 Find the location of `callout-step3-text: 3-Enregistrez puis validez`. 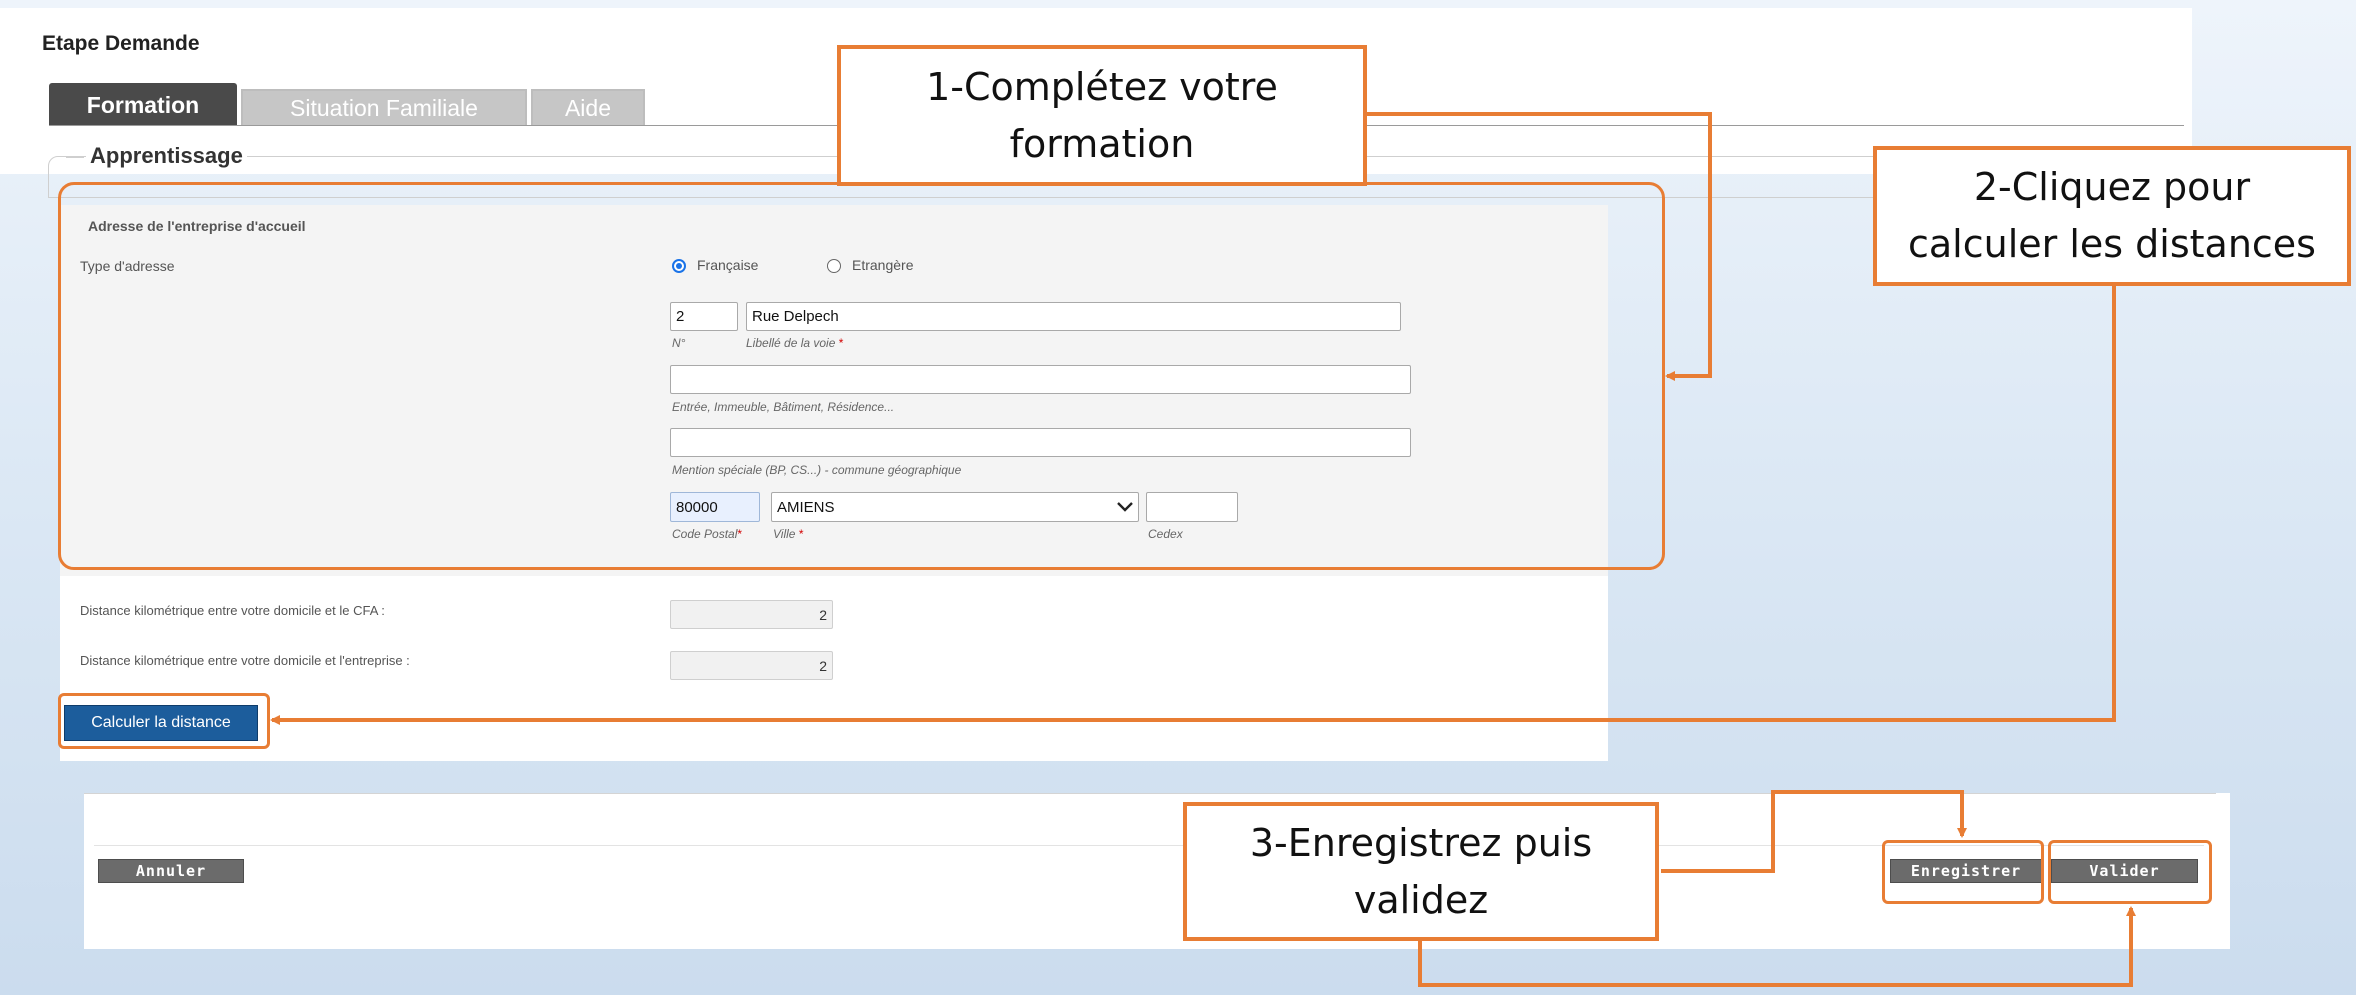

callout-step3-text: 3-Enregistrez puis validez is located at coordinates (1421, 872).